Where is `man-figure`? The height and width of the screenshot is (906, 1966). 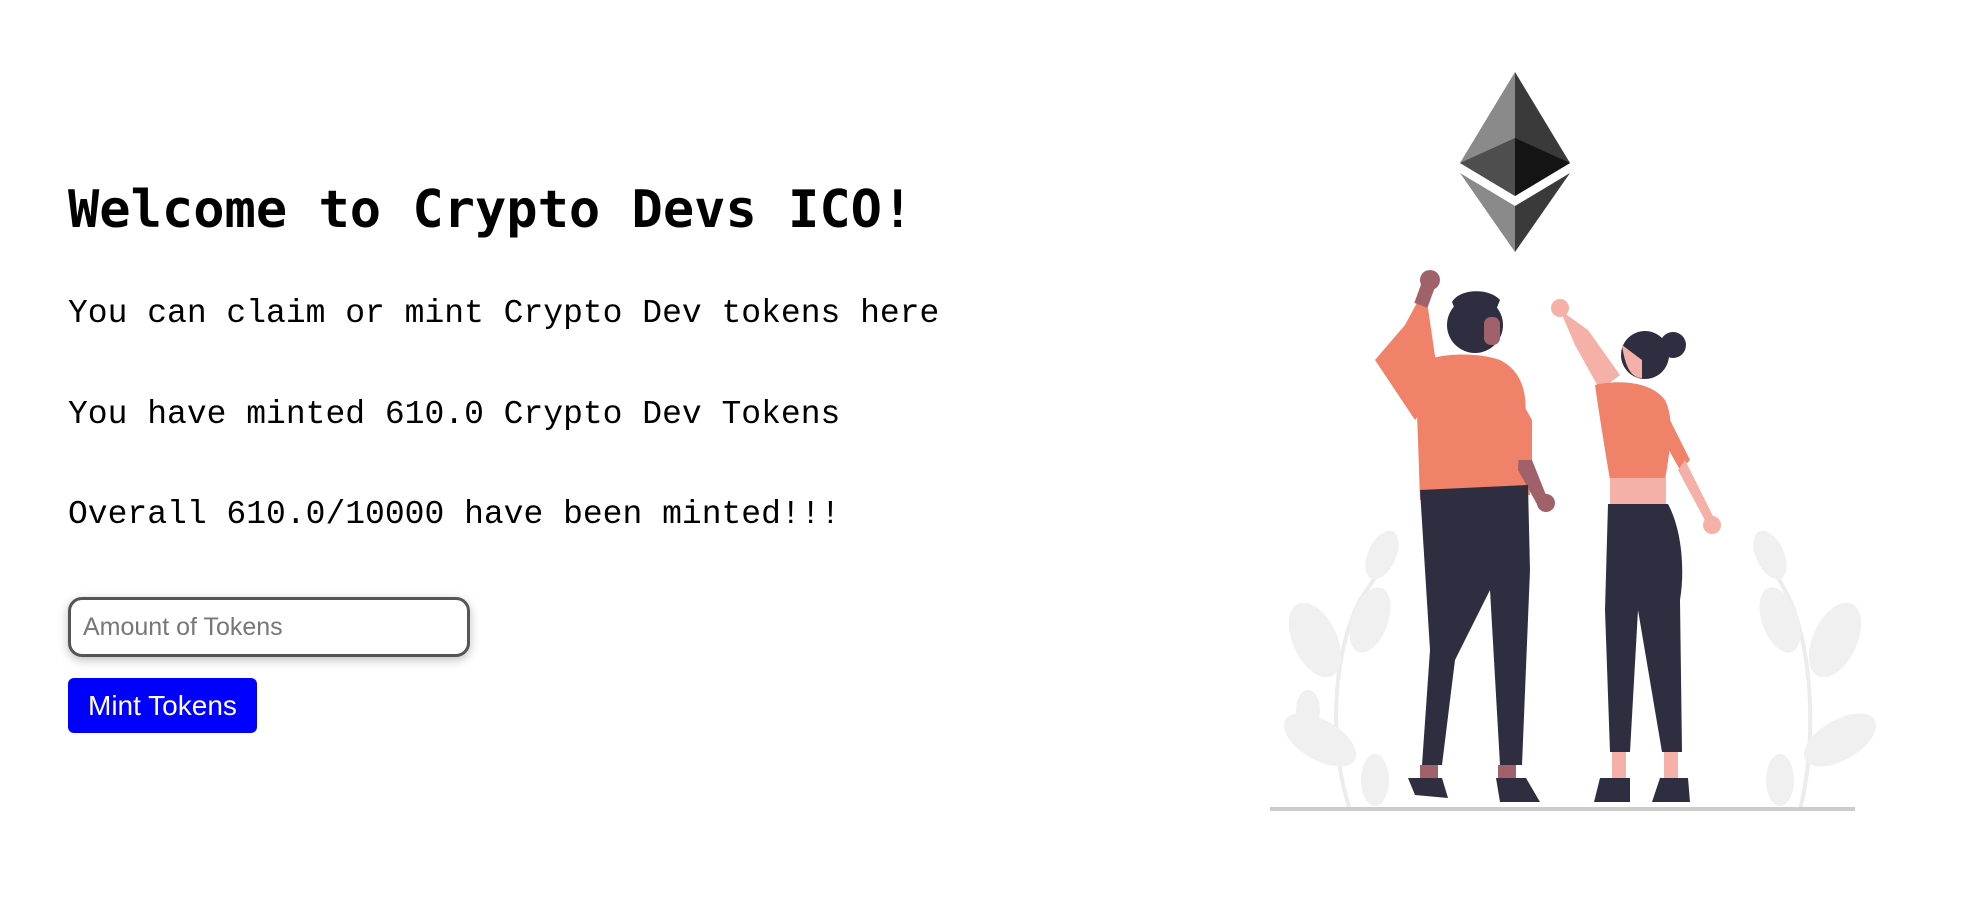 man-figure is located at coordinates (1465, 536).